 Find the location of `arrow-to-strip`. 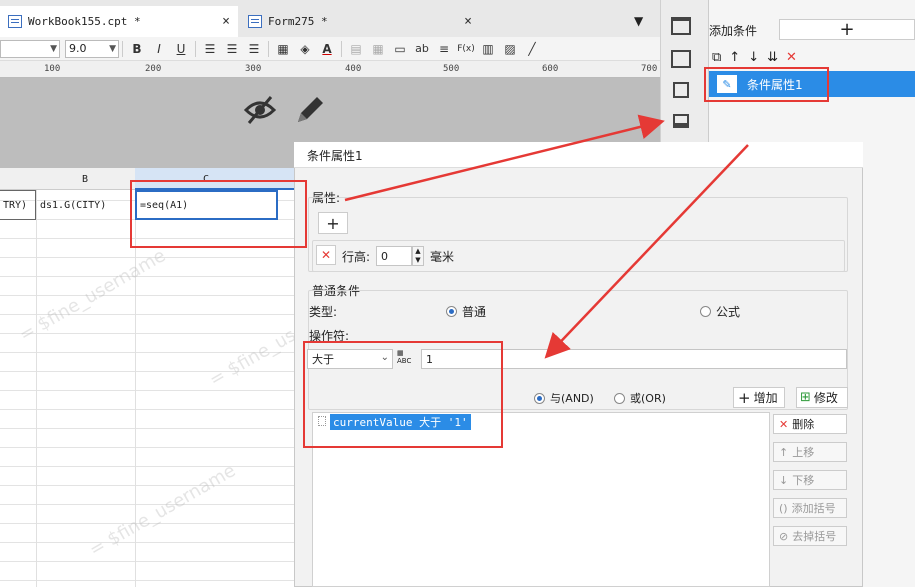

arrow-to-strip is located at coordinates (504, 158).